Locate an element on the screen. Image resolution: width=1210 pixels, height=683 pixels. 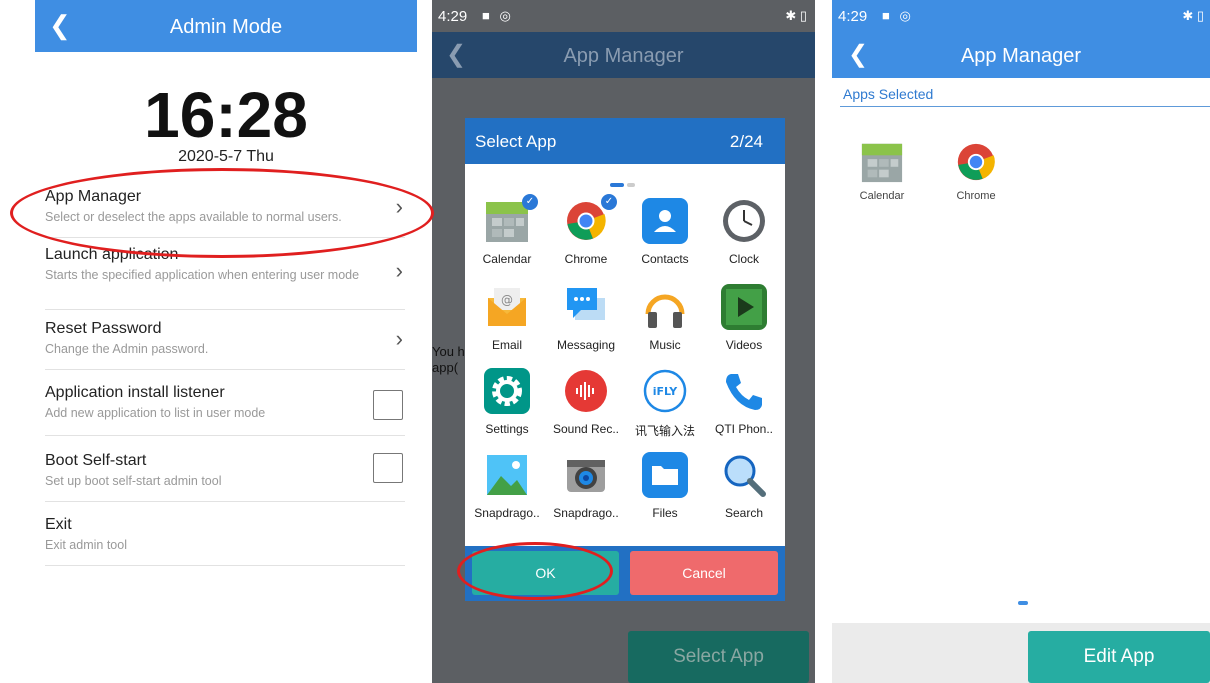
app-label: QTI Phon.. is located at coordinates (744, 429).